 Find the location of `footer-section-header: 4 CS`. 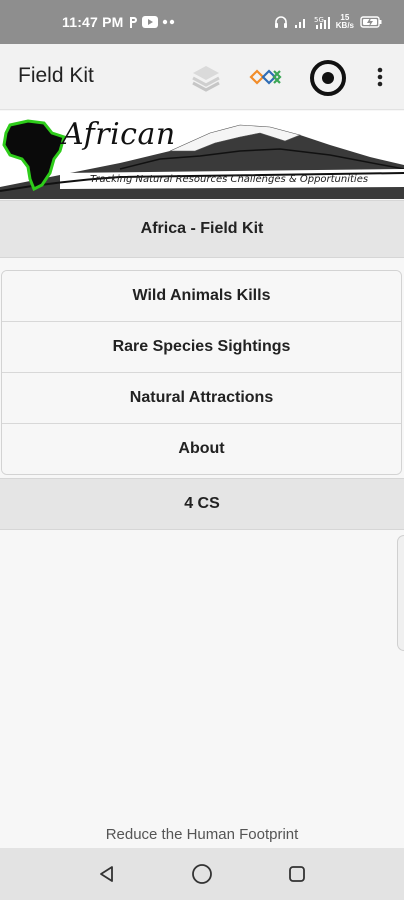

footer-section-header: 4 CS is located at coordinates (202, 504).